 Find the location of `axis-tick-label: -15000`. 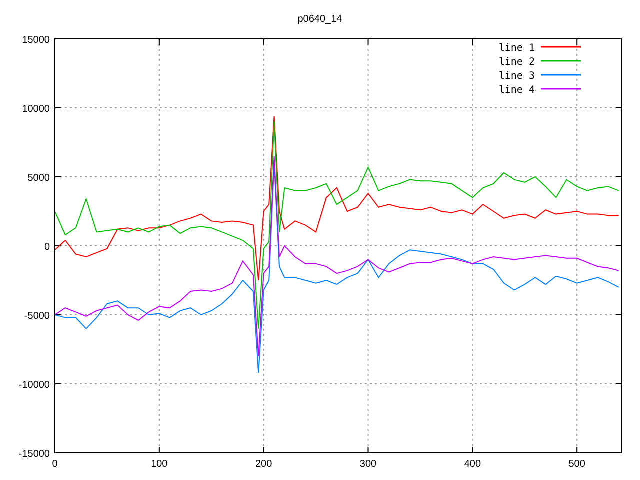

axis-tick-label: -15000 is located at coordinates (34, 454).